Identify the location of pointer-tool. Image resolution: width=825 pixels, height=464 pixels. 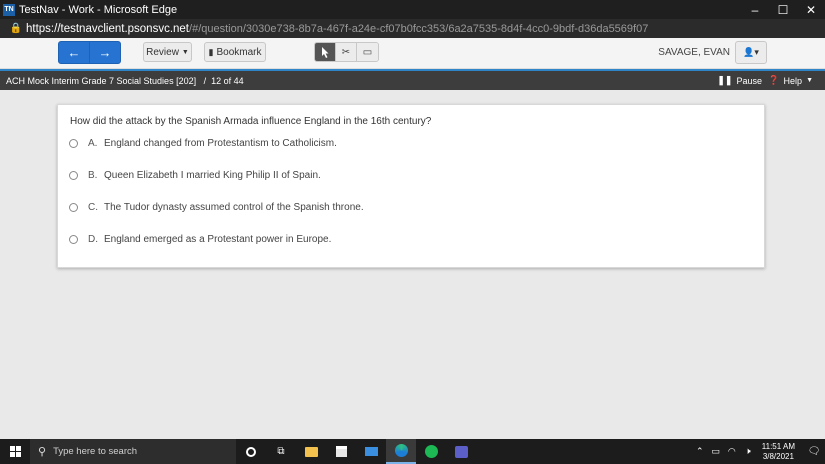
(325, 52).